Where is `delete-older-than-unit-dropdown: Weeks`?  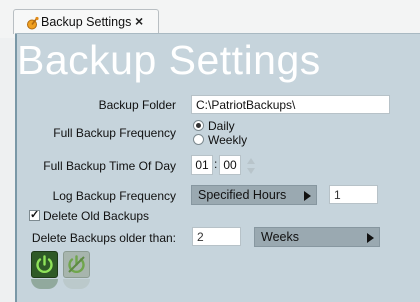
delete-older-than-unit-dropdown: Weeks is located at coordinates (317, 237).